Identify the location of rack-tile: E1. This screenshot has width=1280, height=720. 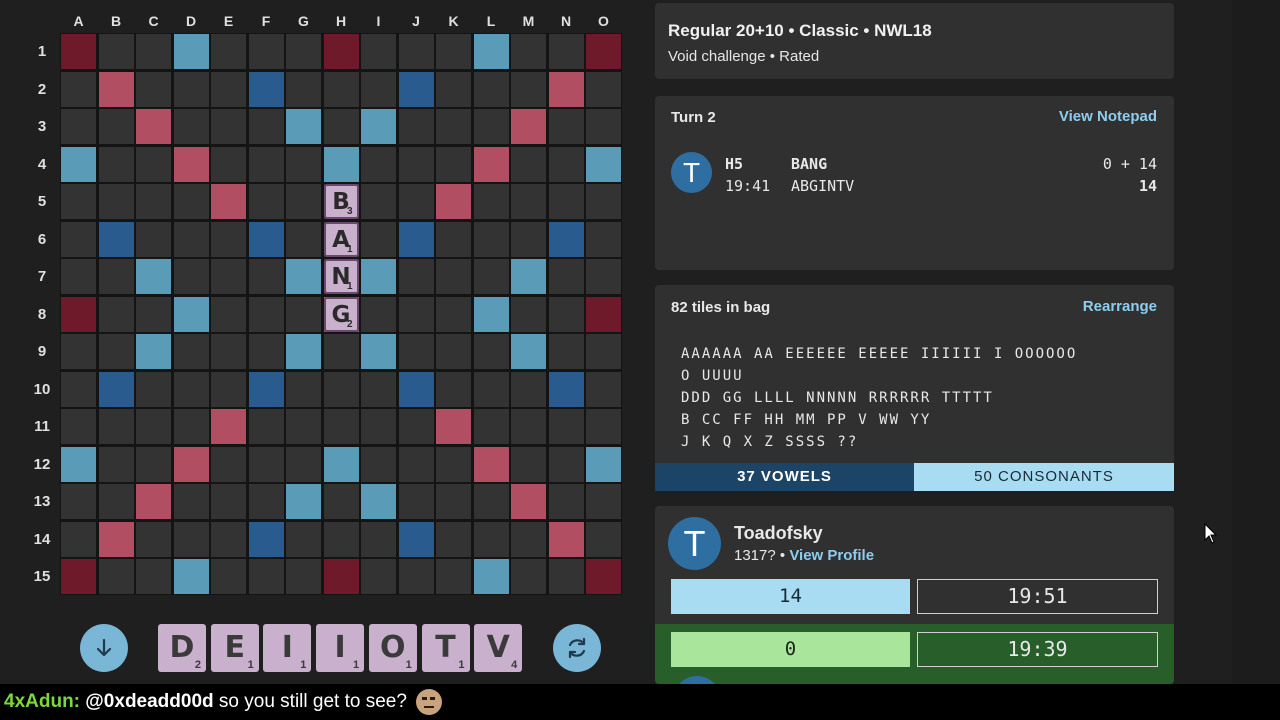
(234, 648).